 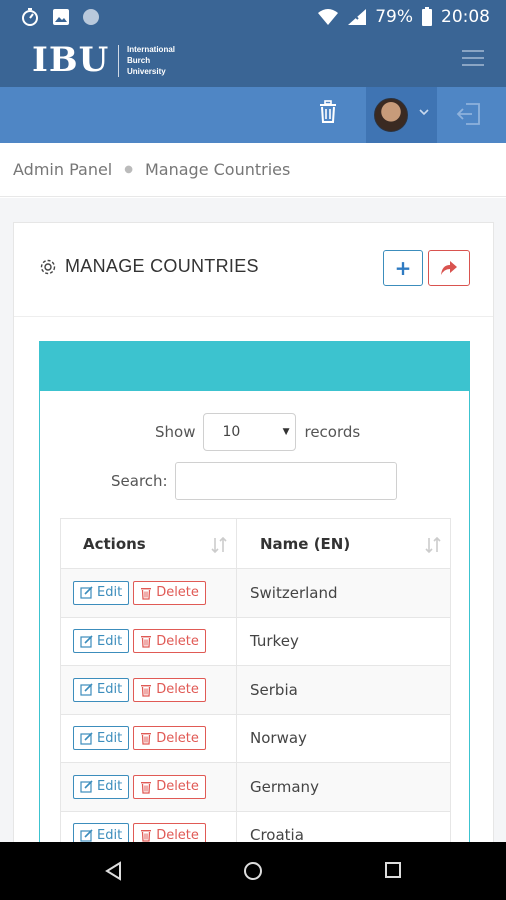 I want to click on breadcrumb: Admin Panel ● Manage Countries, so click(x=253, y=170).